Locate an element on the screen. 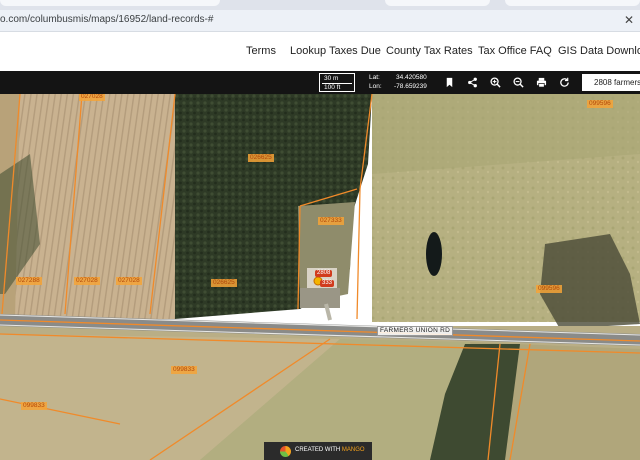 The width and height of the screenshot is (640, 460). zoom-in-icon is located at coordinates (495, 82).